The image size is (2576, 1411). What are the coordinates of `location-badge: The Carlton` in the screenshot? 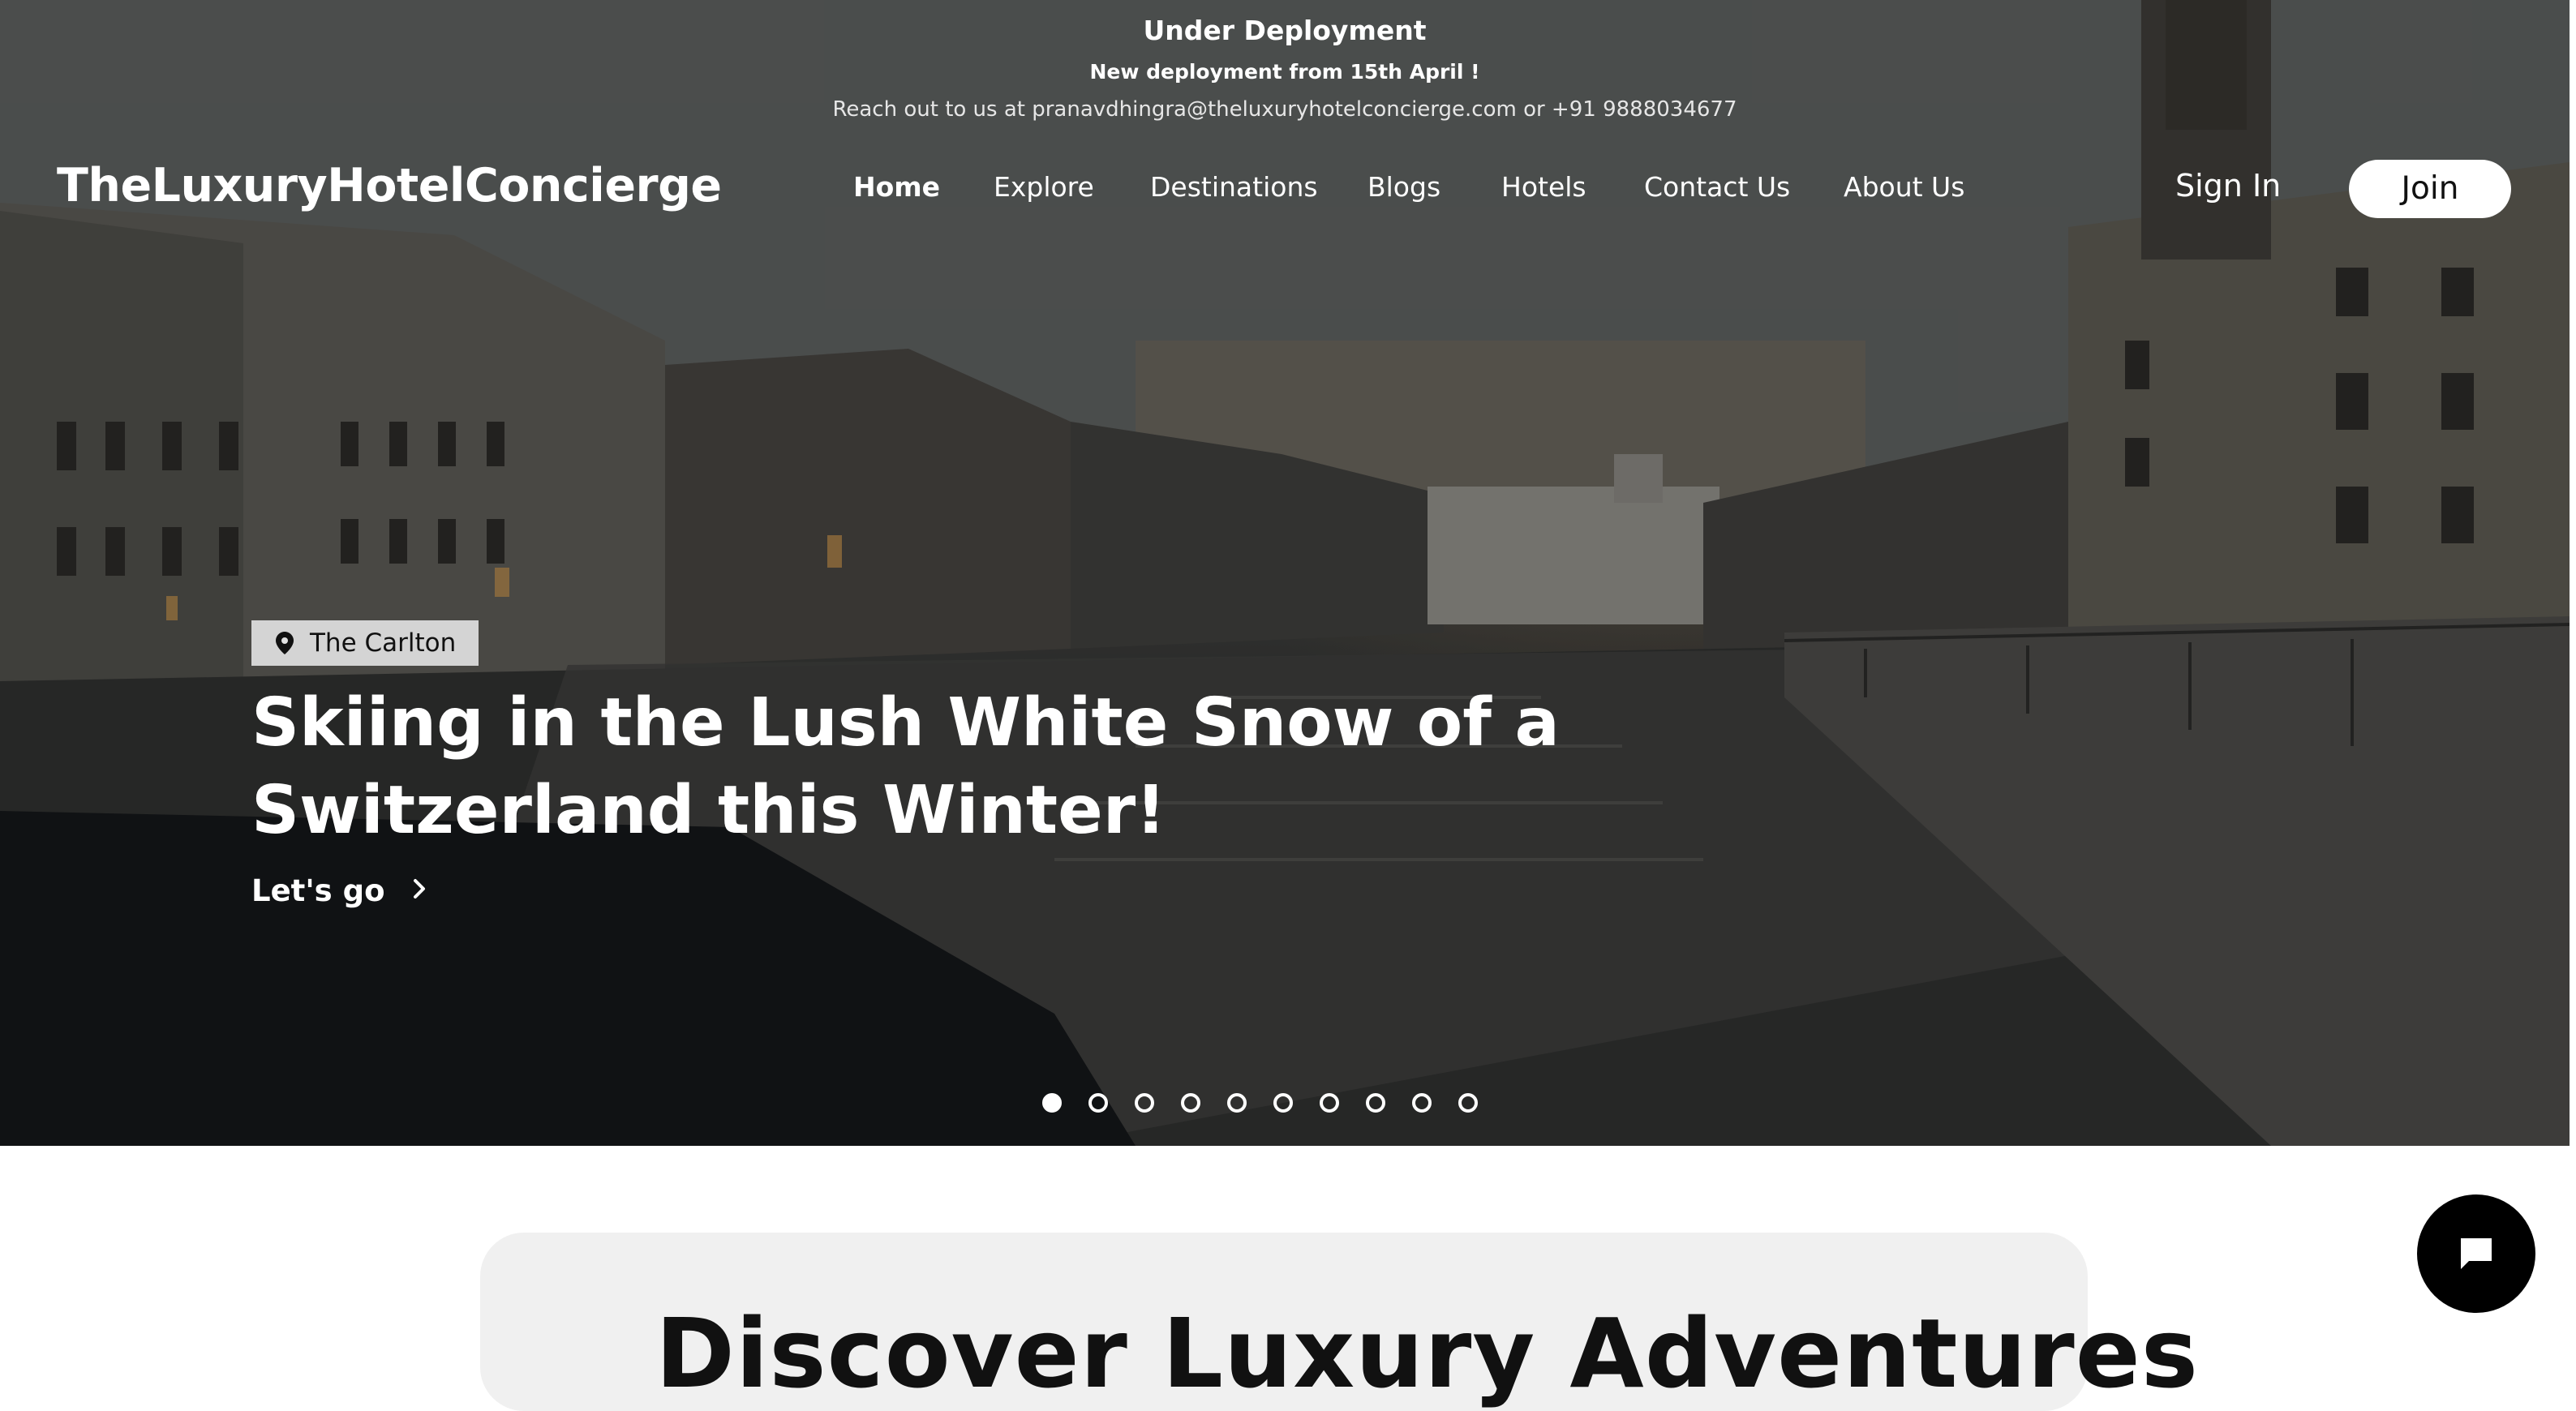 It's located at (365, 643).